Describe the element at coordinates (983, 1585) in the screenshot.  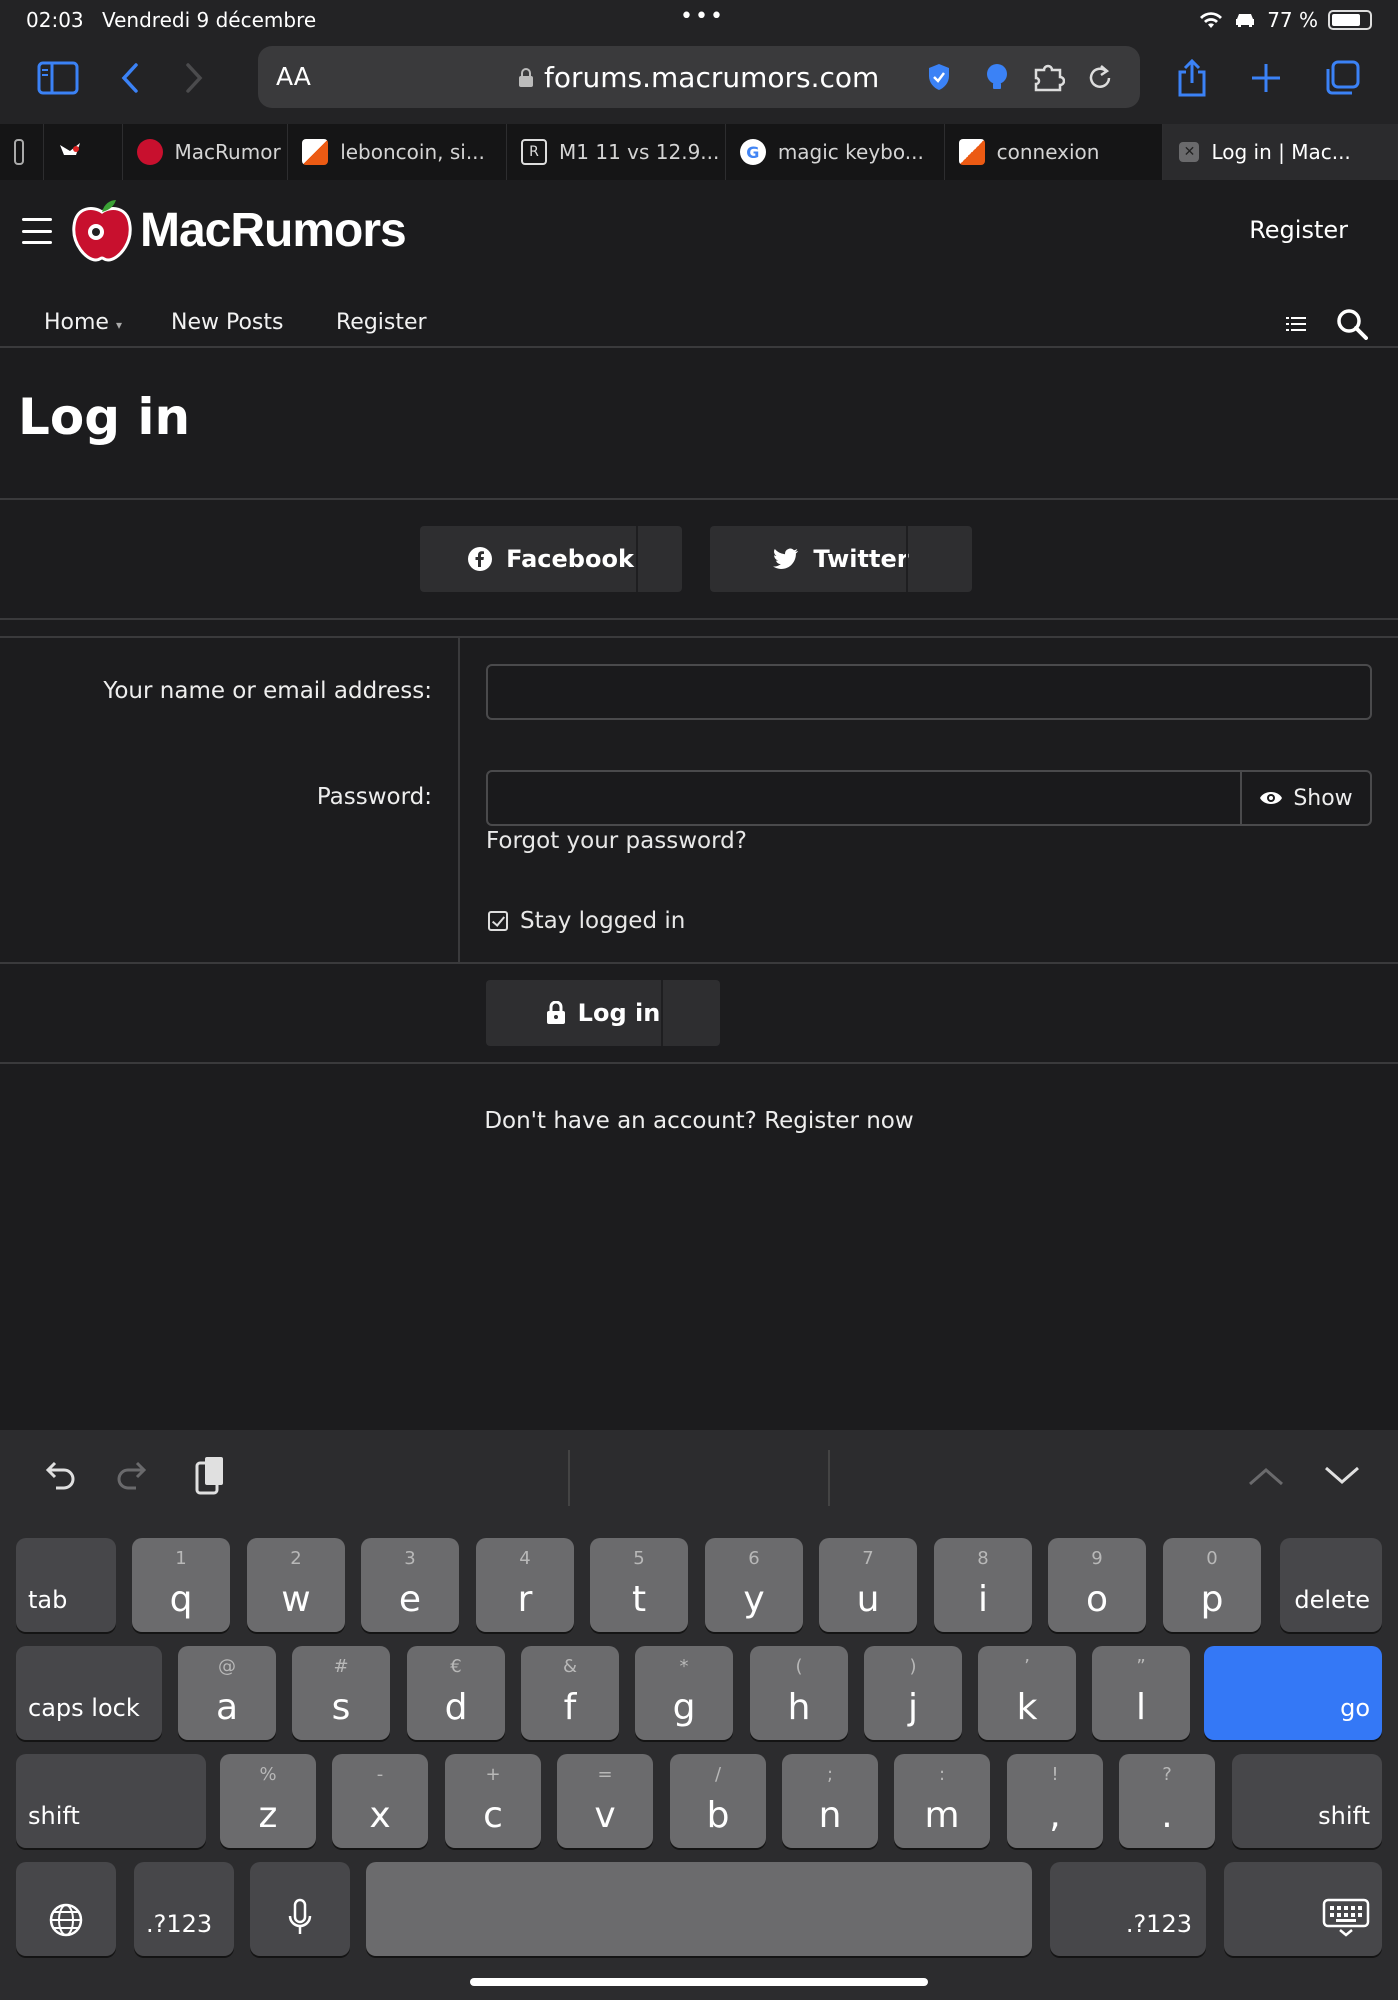
I see `letter-key: 8i` at that location.